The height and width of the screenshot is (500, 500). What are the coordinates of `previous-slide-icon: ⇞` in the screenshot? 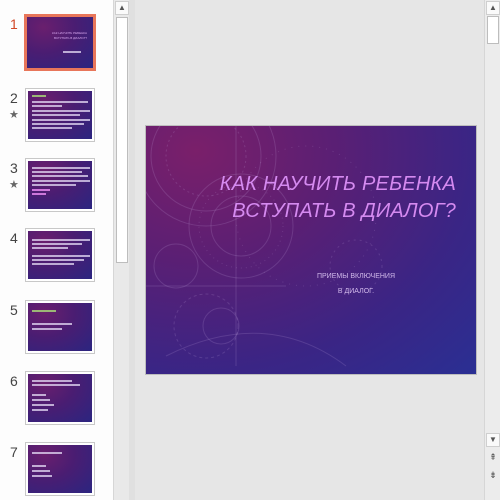 It's located at (493, 458).